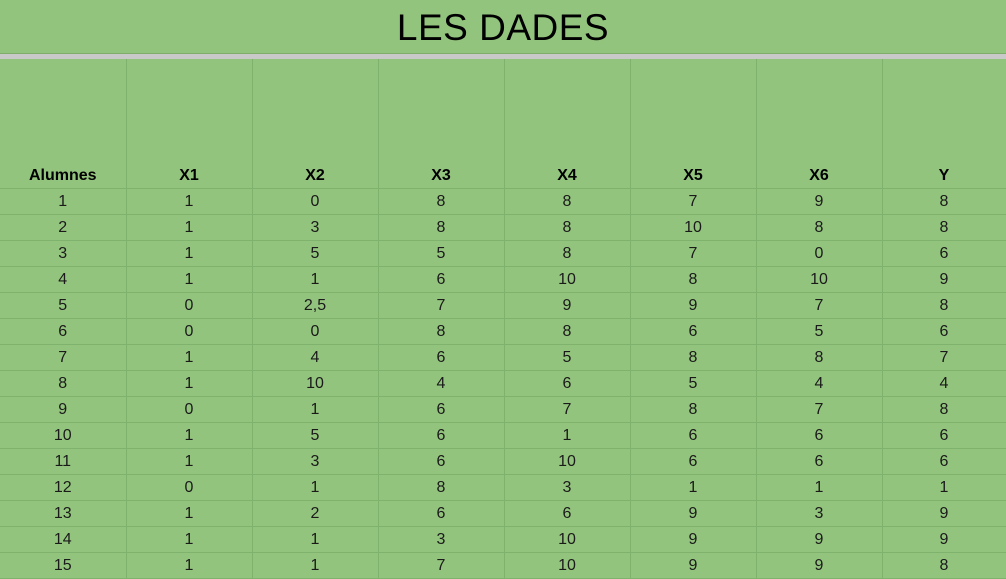 The image size is (1006, 579). What do you see at coordinates (63, 124) in the screenshot?
I see `header-cell-alumnes: Alumnes` at bounding box center [63, 124].